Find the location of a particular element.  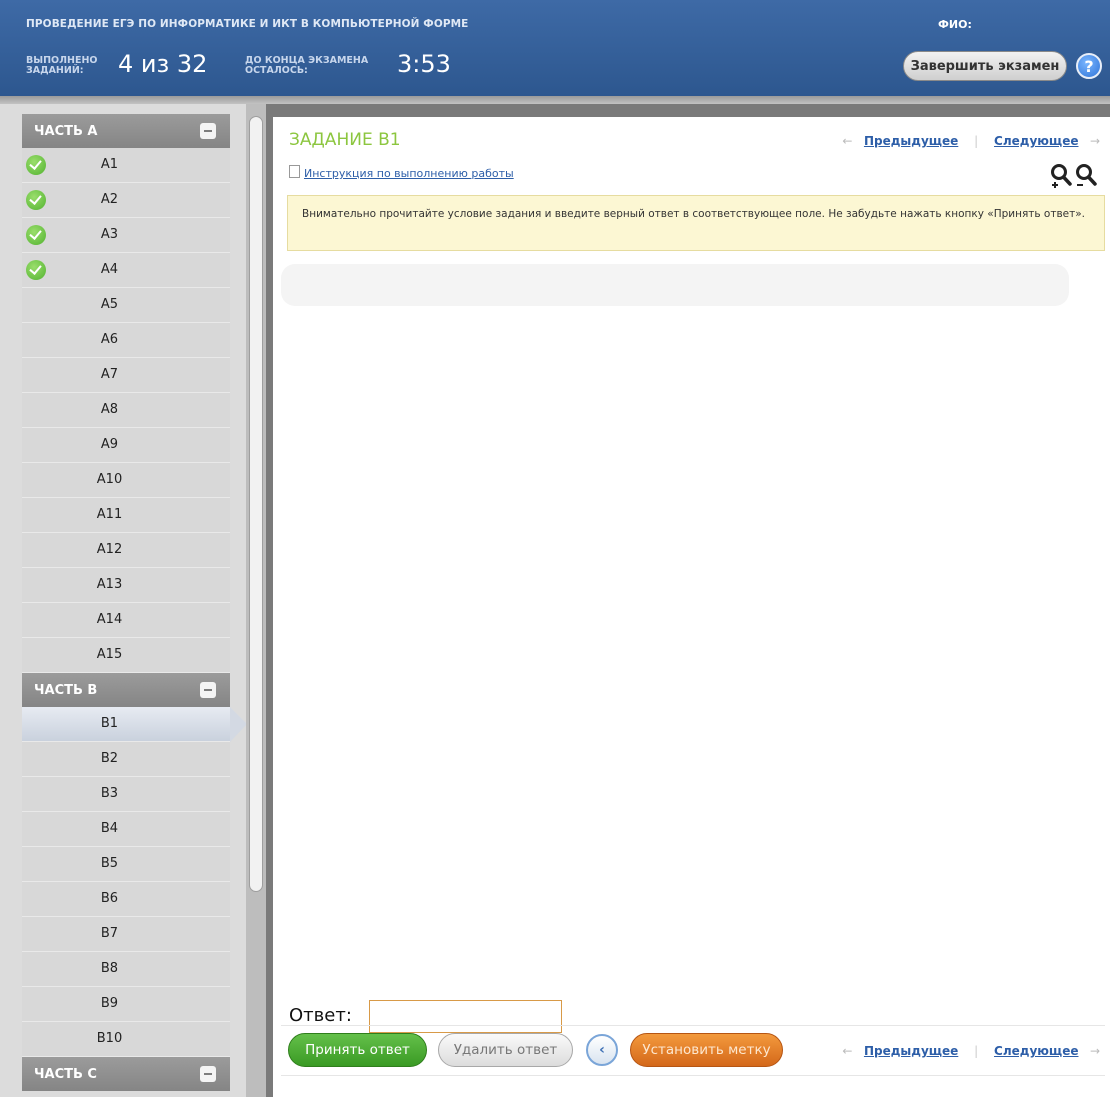

back-circle-button: ‹ is located at coordinates (602, 1050).